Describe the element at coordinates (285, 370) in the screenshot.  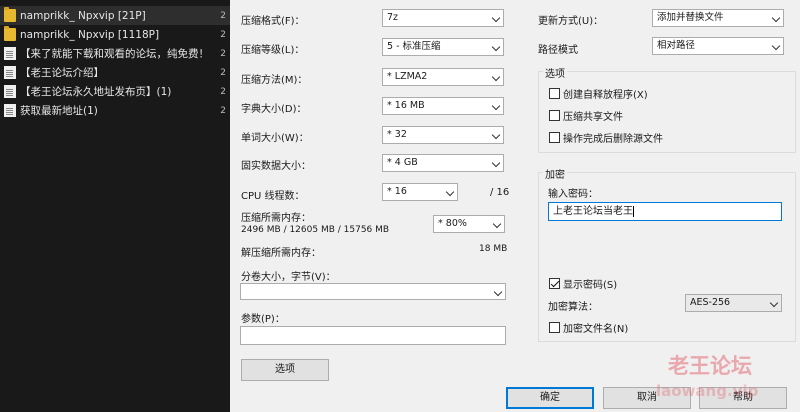
I see `options-button: 选项` at that location.